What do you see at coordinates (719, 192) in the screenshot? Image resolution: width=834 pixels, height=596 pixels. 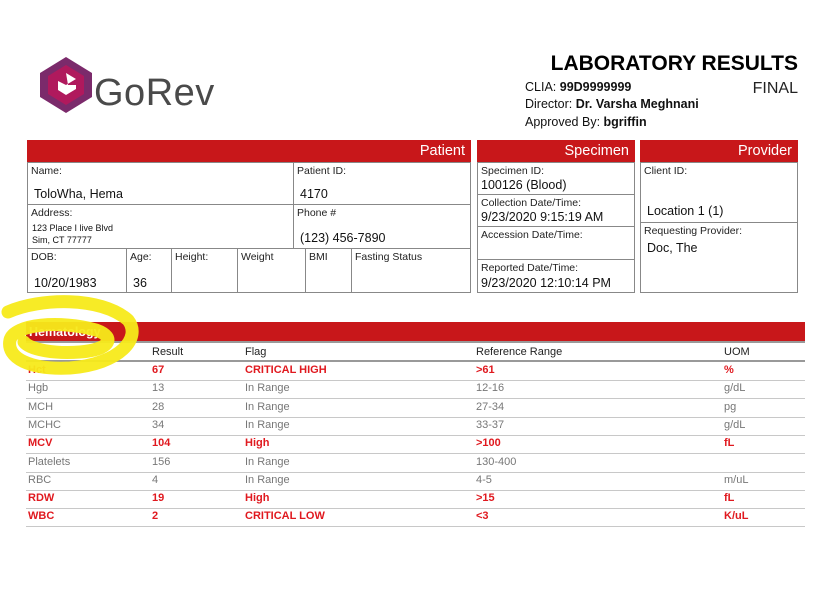 I see `client-cell: Client ID: Location 1 (1)` at bounding box center [719, 192].